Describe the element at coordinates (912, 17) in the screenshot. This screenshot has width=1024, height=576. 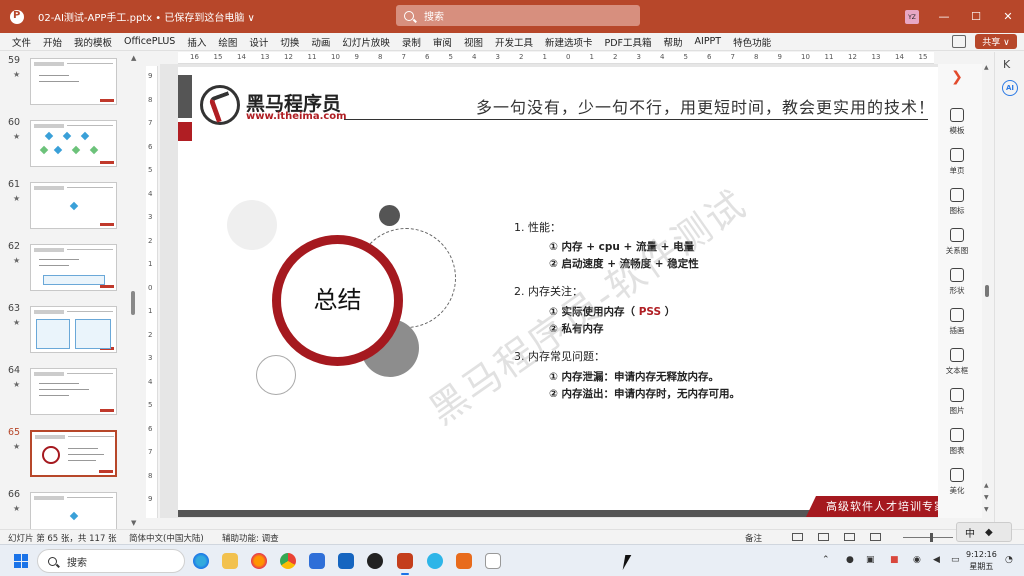
I see `avatar: YZ` at that location.